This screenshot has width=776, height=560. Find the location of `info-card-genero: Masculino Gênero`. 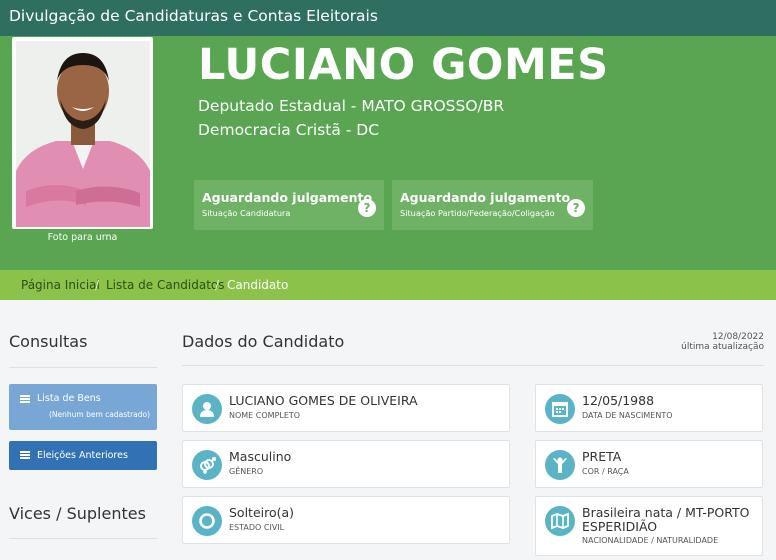

info-card-genero: Masculino Gênero is located at coordinates (346, 464).